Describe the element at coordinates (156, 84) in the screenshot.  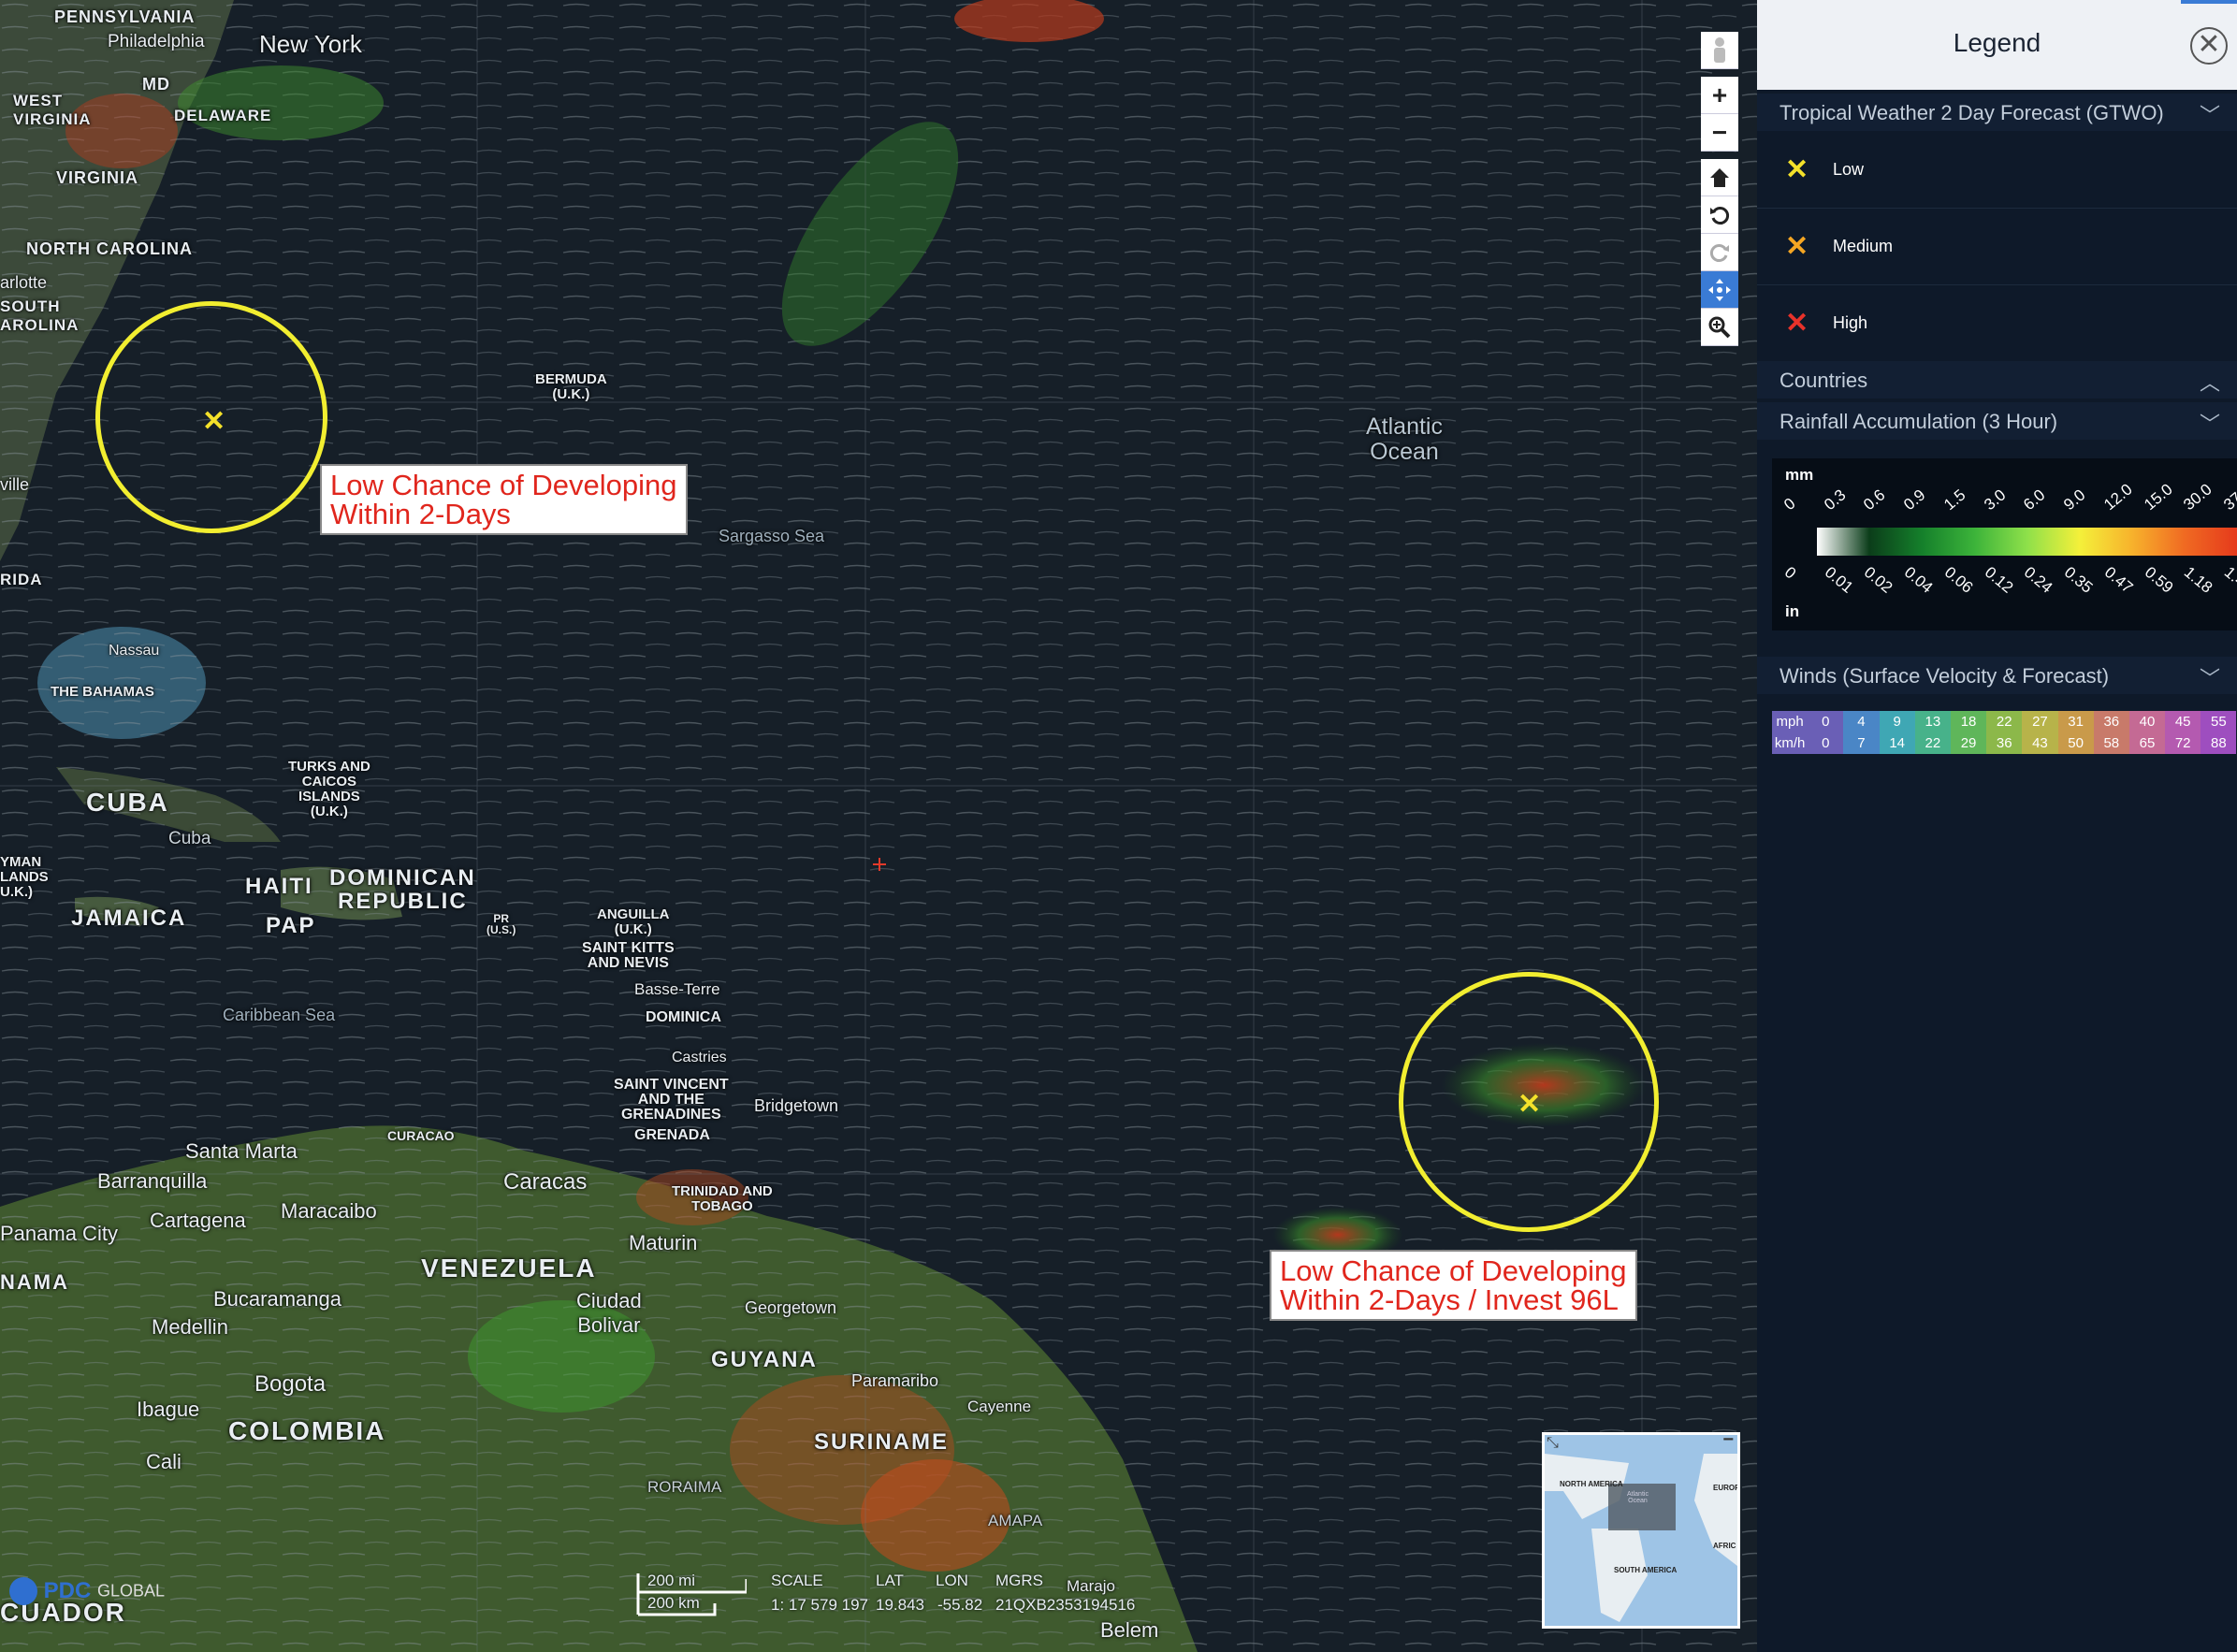
I see `label-md: MD` at that location.